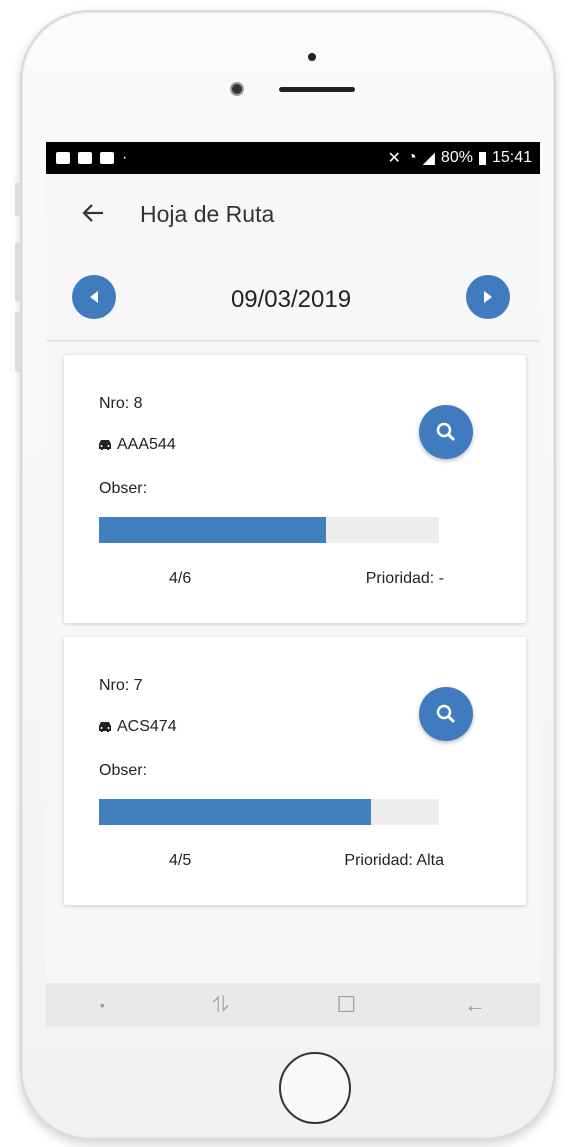  What do you see at coordinates (207, 213) in the screenshot?
I see `page-title: Hoja de Ruta` at bounding box center [207, 213].